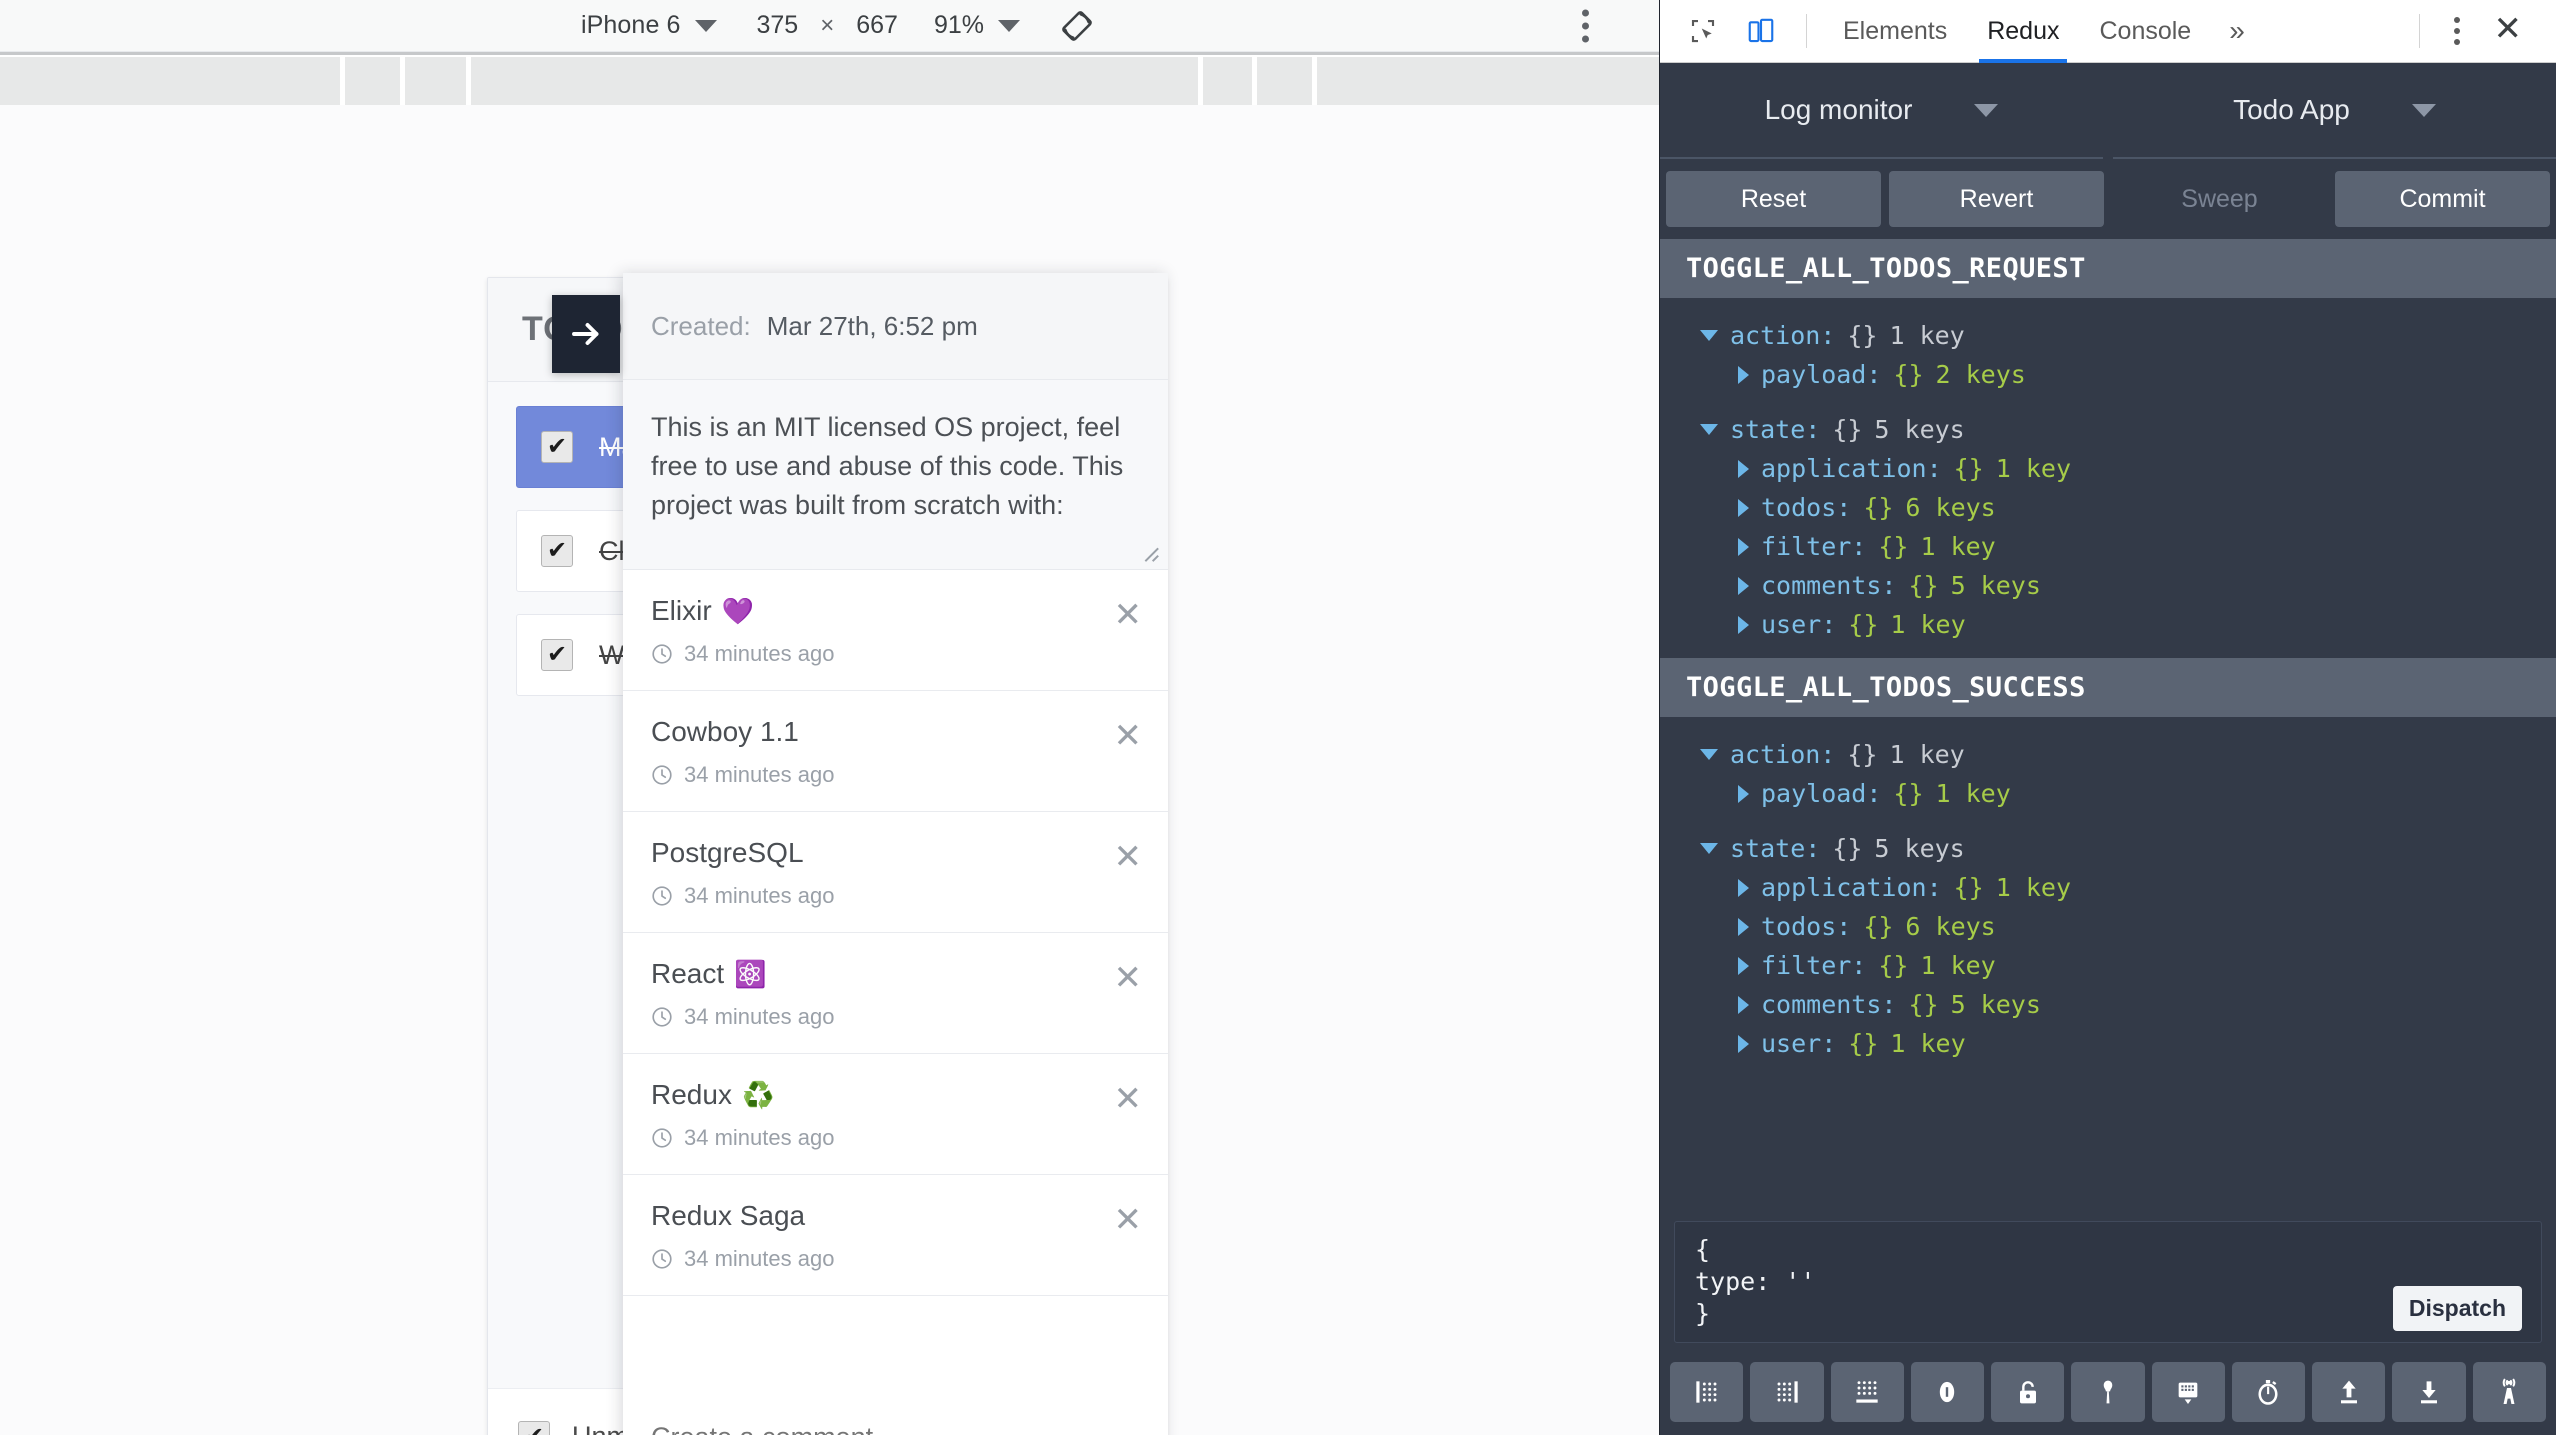 The width and height of the screenshot is (2556, 1435). I want to click on close-detail-panel-button, so click(586, 334).